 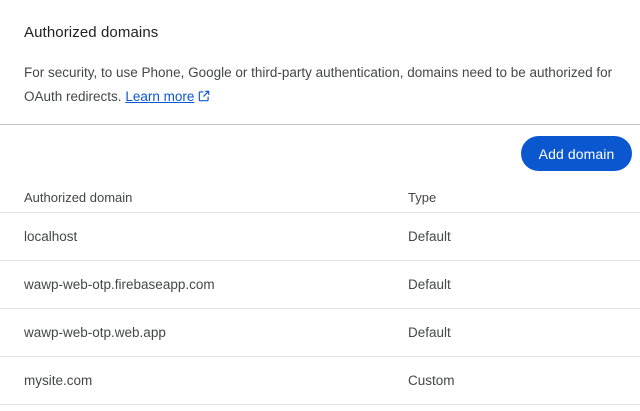 I want to click on table-row: wawp-web-otp.firebaseapp.com Default, so click(x=320, y=285).